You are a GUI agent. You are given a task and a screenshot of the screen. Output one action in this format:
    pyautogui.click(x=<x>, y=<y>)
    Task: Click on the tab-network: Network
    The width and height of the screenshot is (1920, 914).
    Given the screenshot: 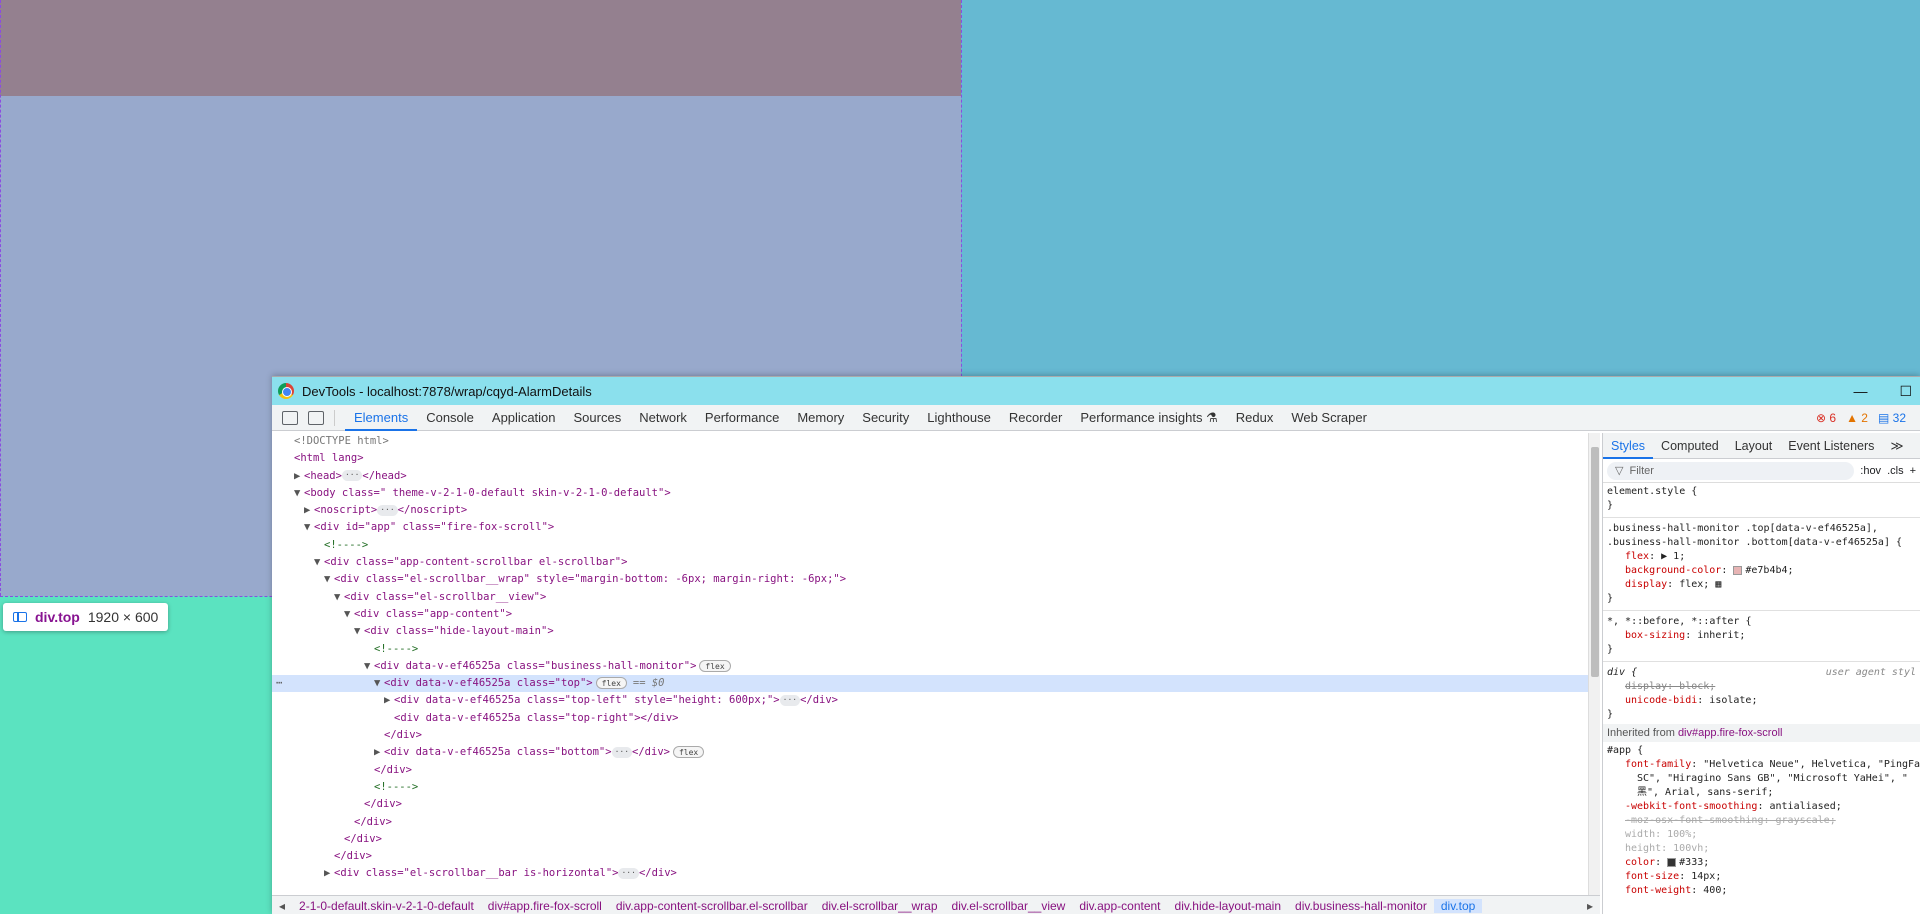 What is the action you would take?
    pyautogui.click(x=663, y=418)
    